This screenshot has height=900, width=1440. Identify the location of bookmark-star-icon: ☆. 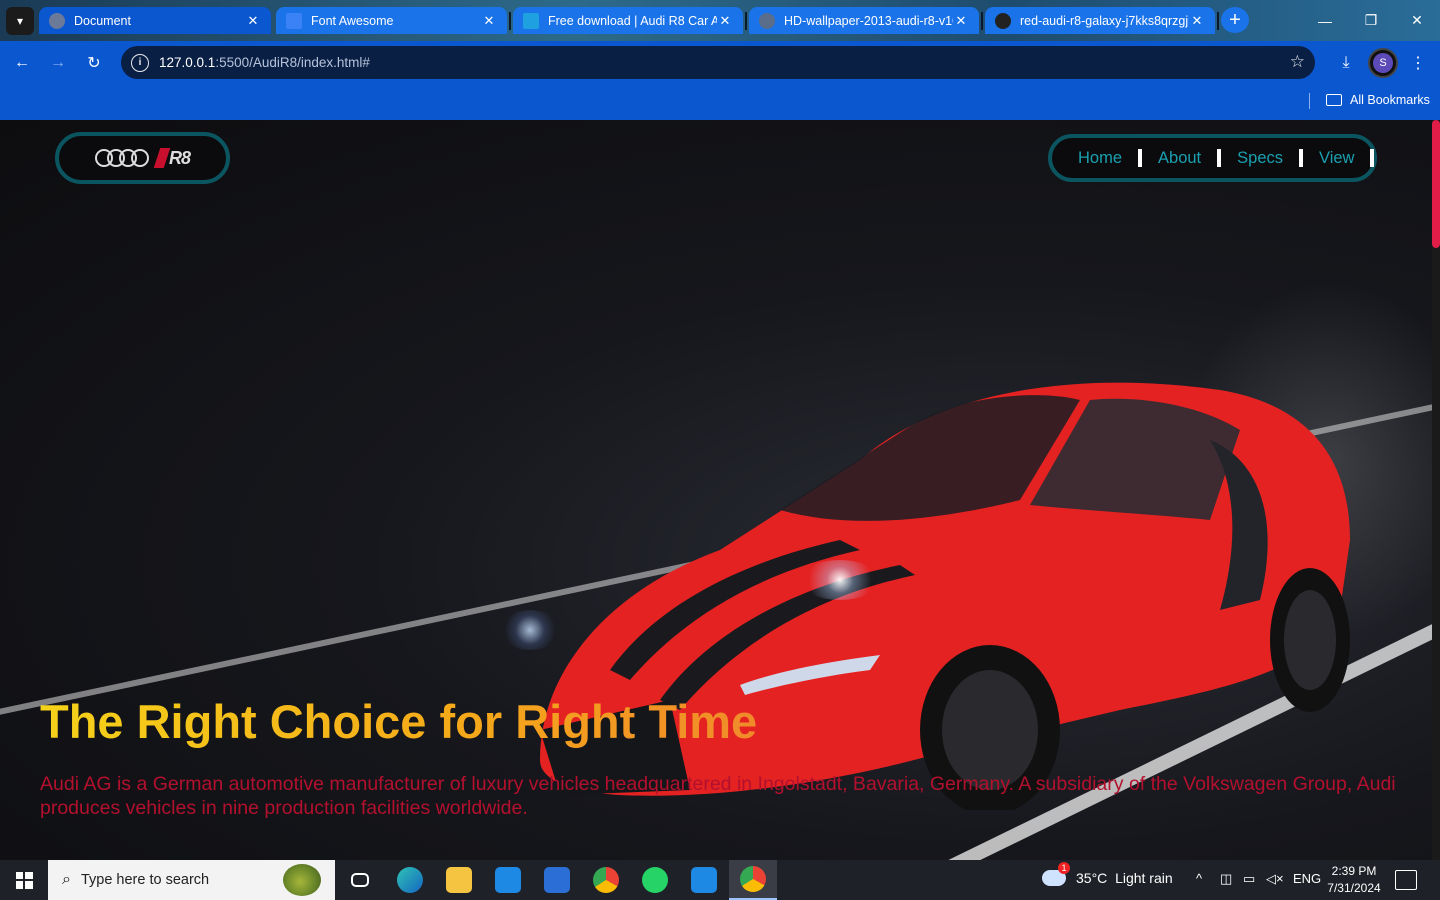
(1297, 62).